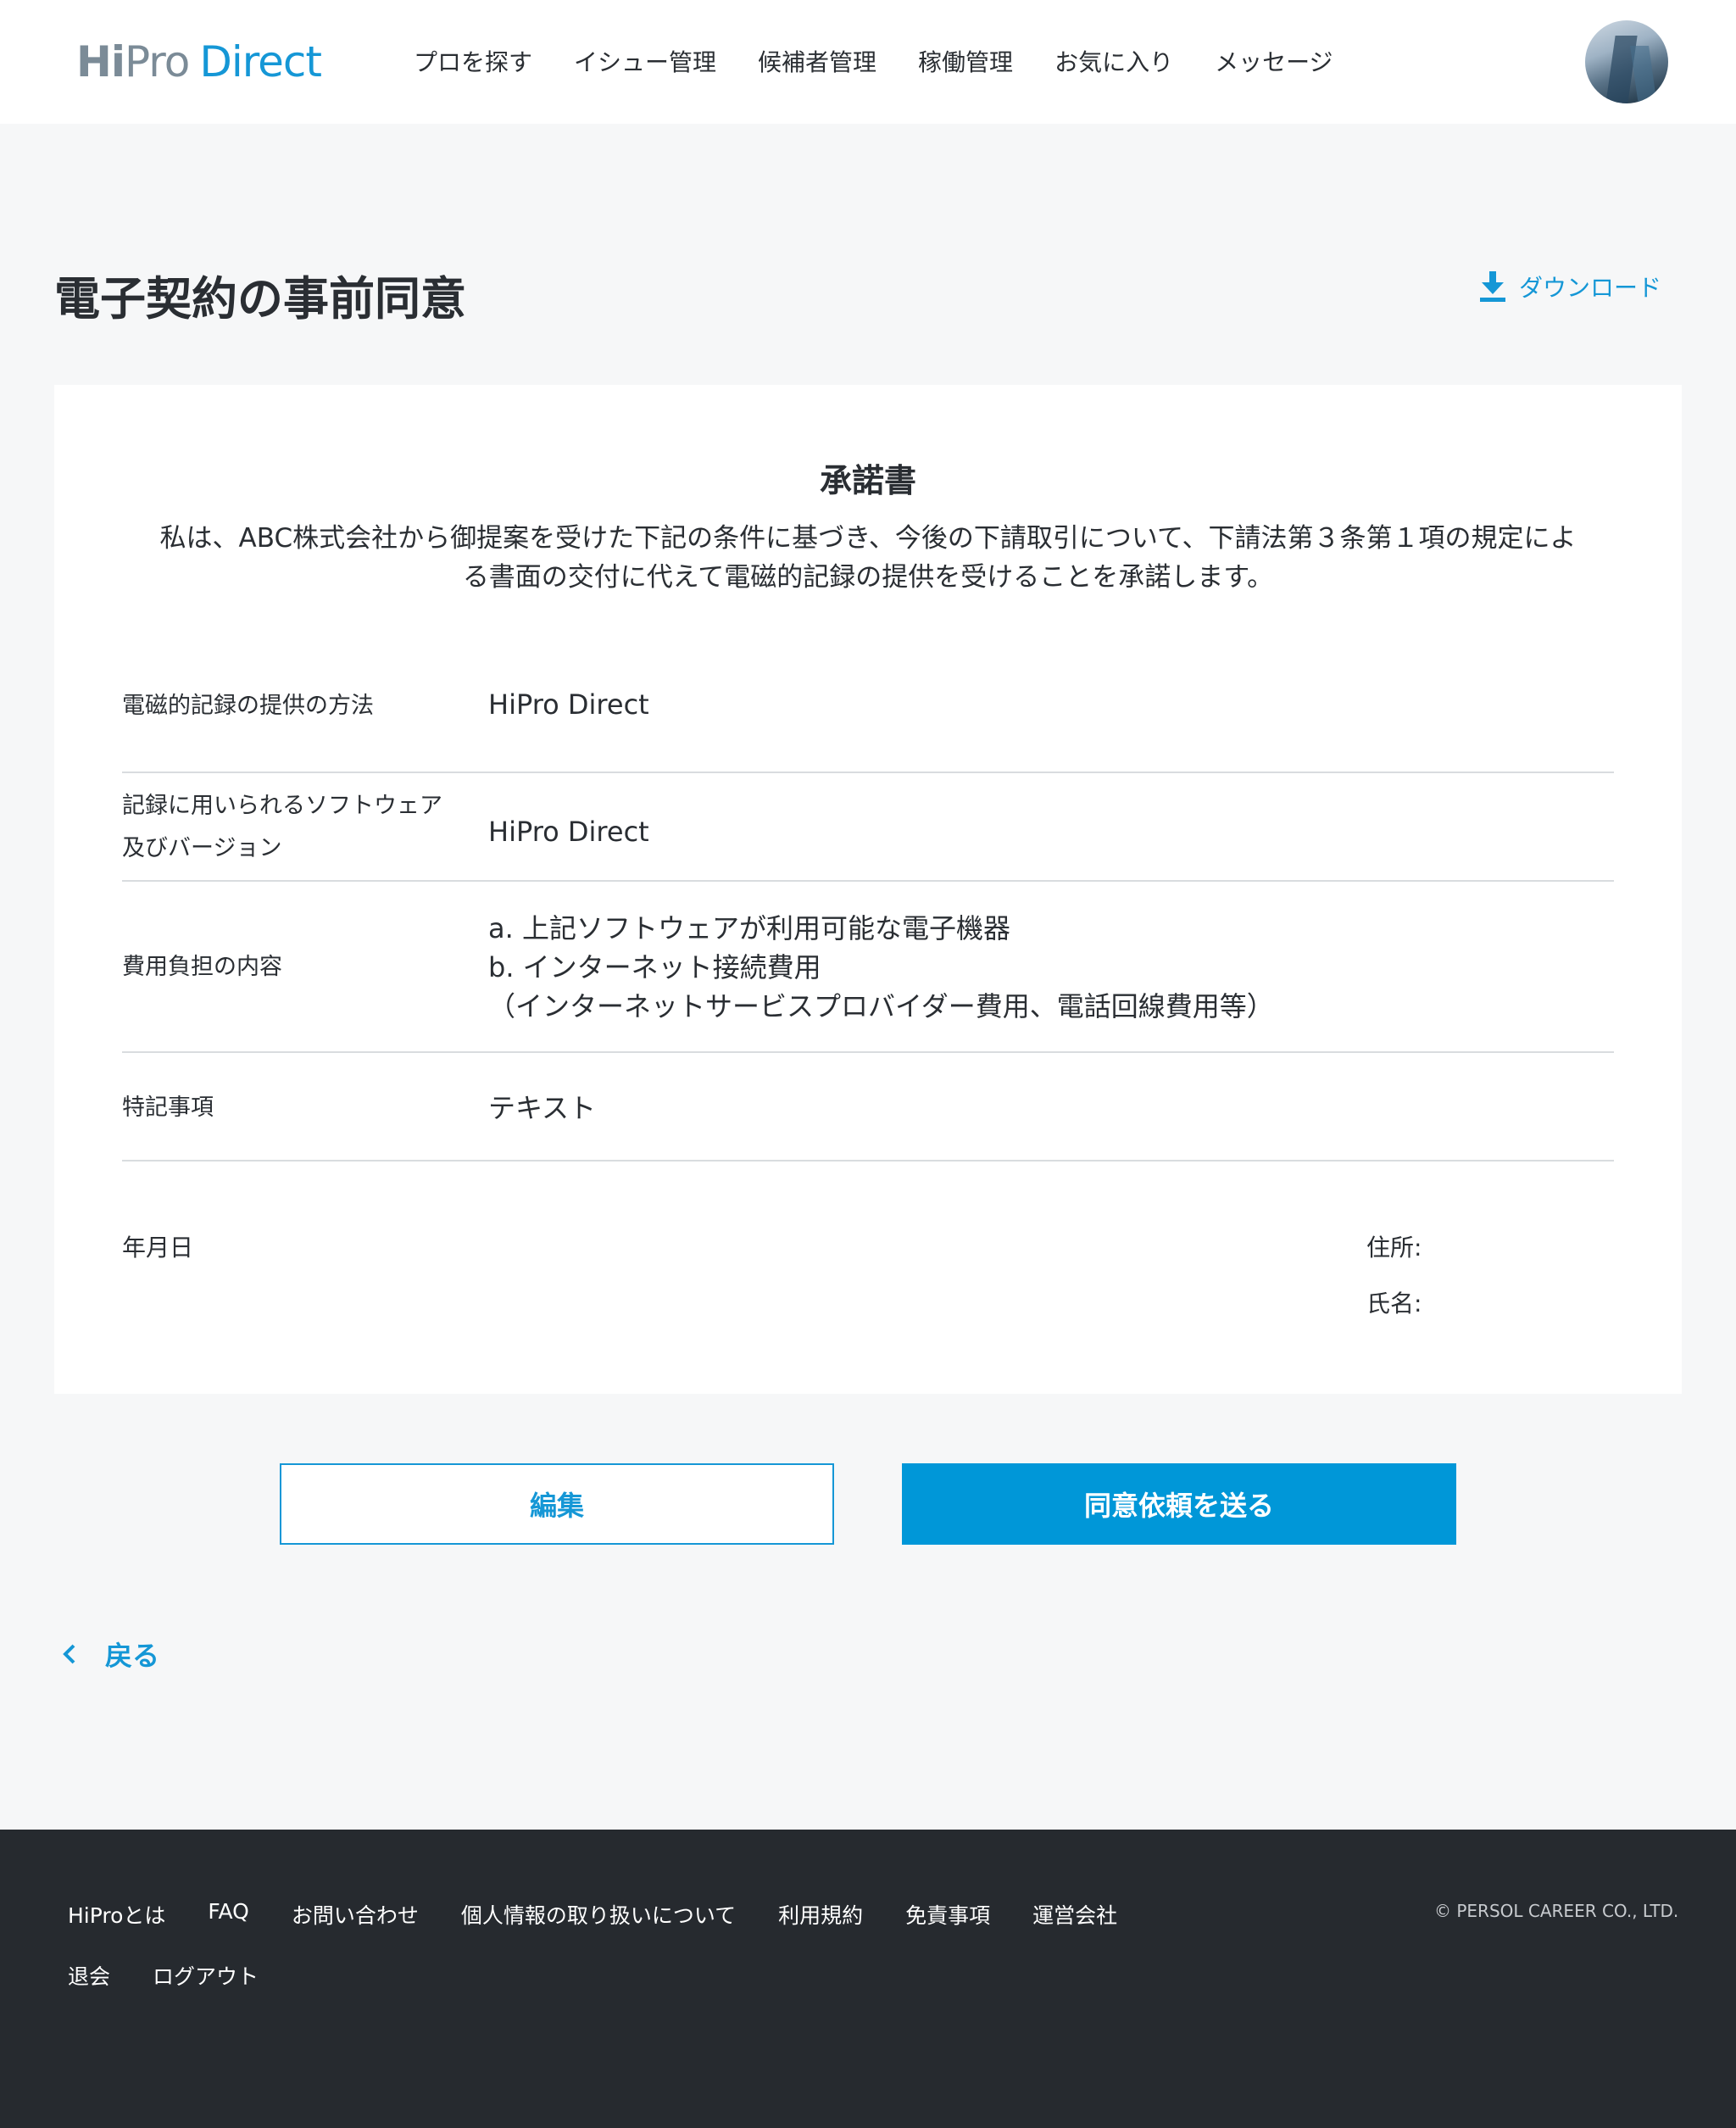 The height and width of the screenshot is (2128, 1736). I want to click on nav-favorites: お気に入り, so click(1113, 61).